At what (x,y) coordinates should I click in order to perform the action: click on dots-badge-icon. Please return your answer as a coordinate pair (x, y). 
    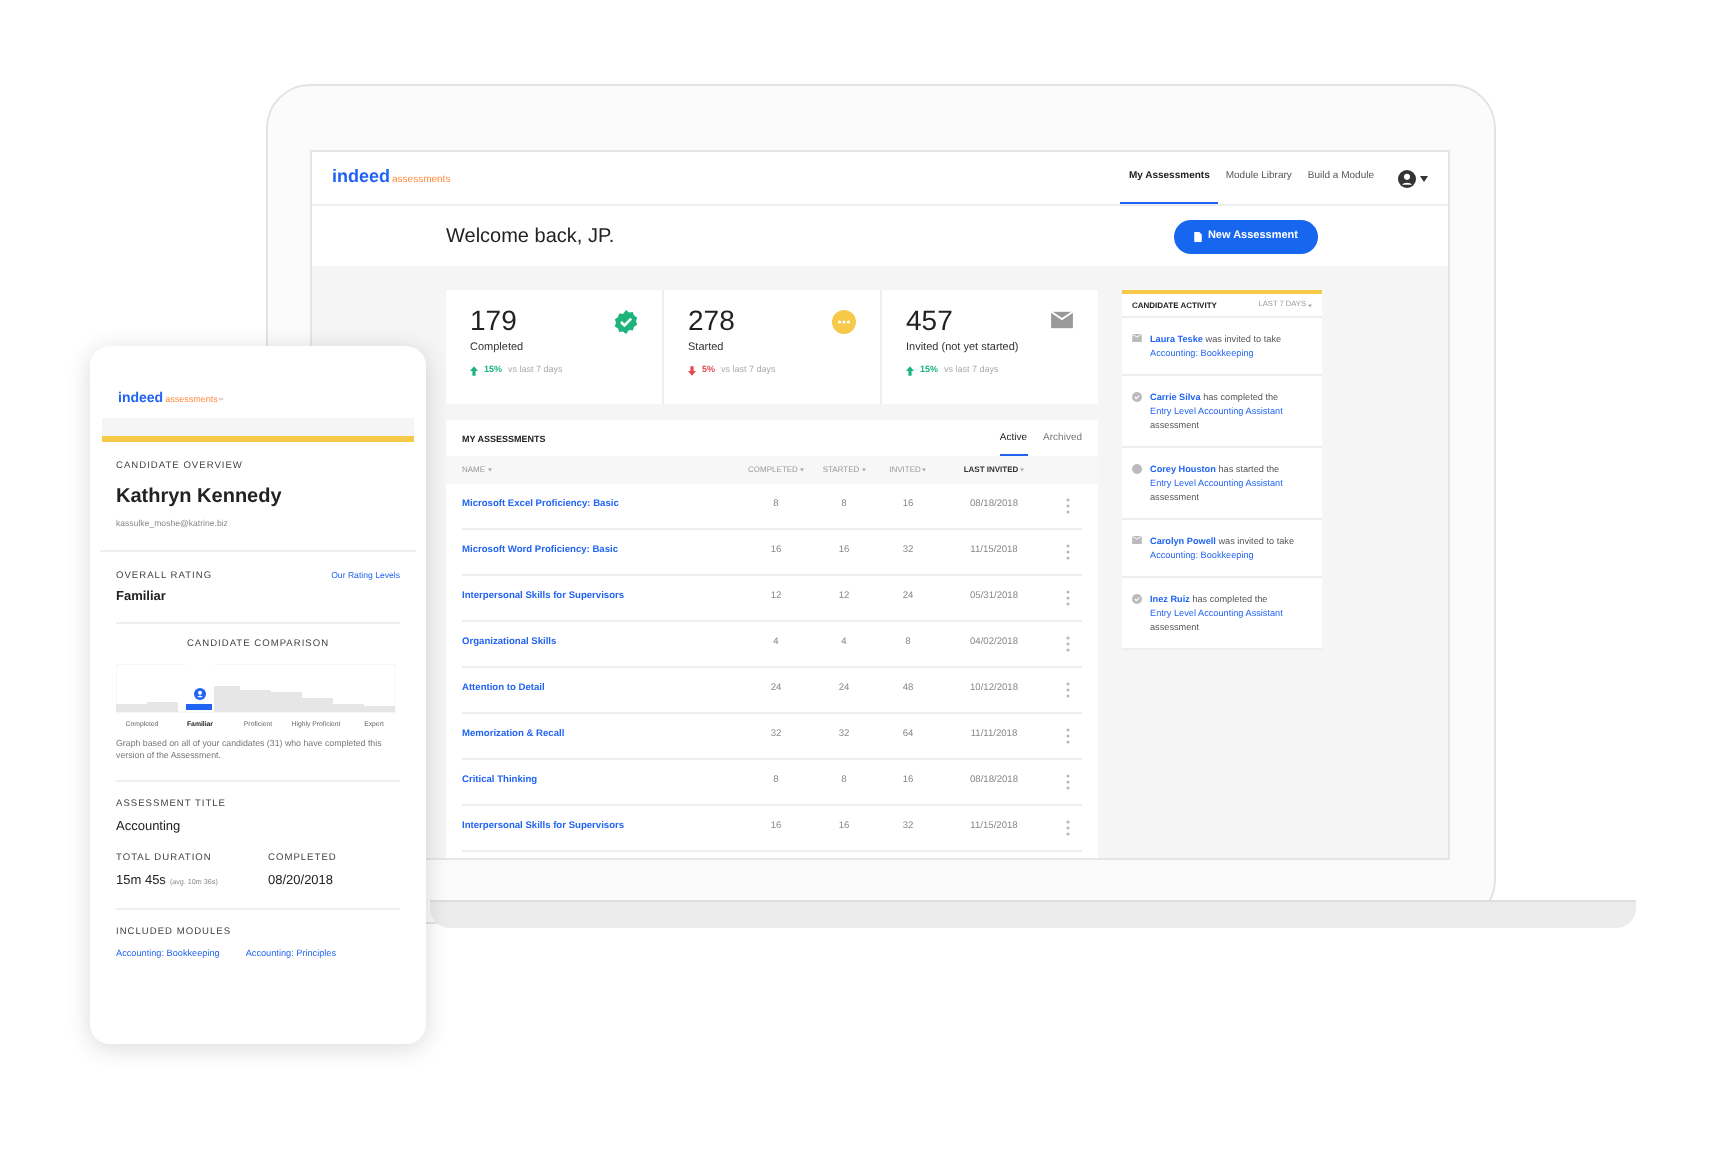
    Looking at the image, I should click on (844, 322).